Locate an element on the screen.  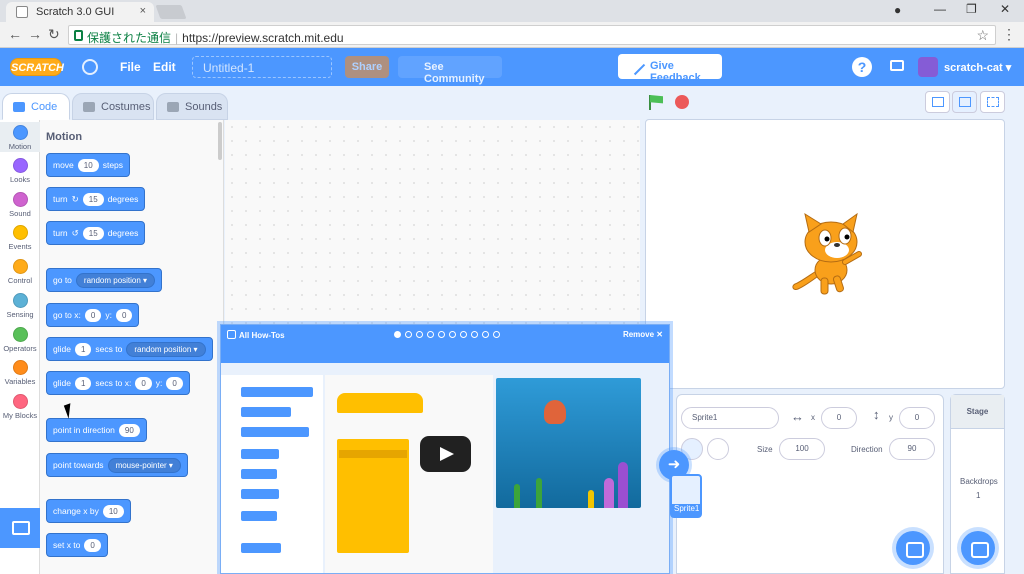
category-looks: Looks is located at coordinates (20, 171).